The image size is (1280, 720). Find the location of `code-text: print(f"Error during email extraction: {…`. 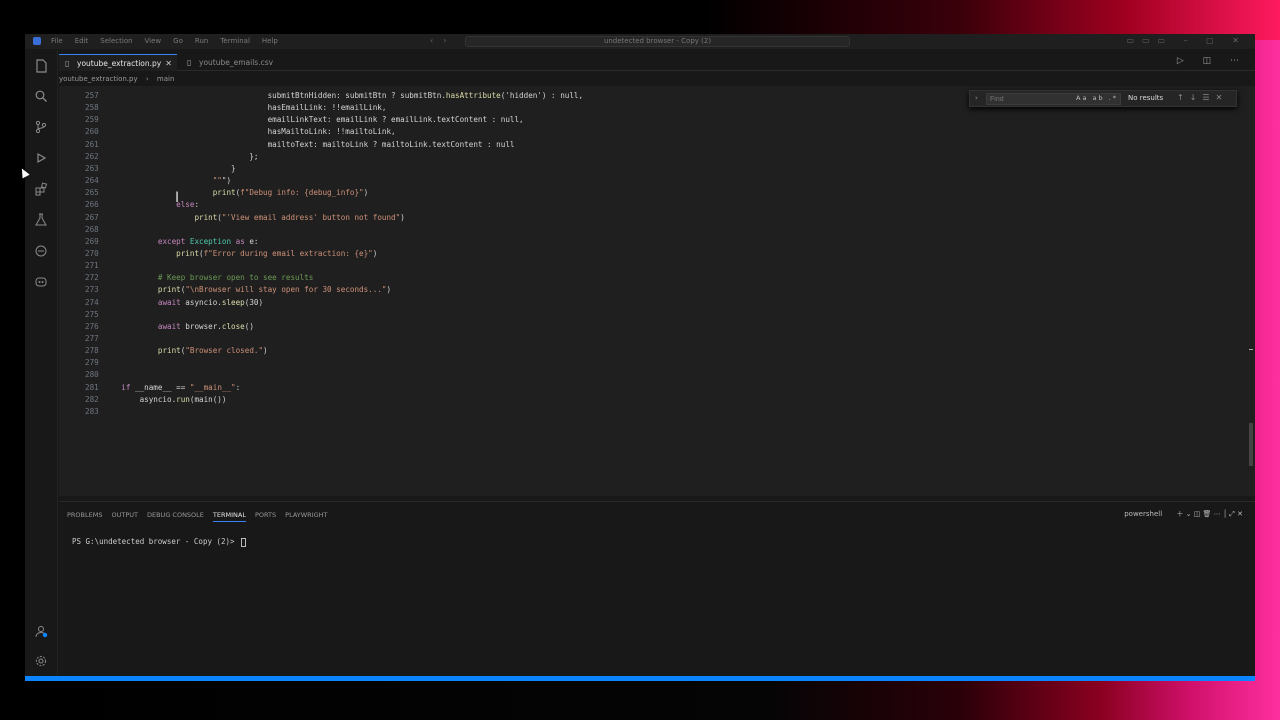

code-text: print(f"Error during email extraction: {… is located at coordinates (277, 253).